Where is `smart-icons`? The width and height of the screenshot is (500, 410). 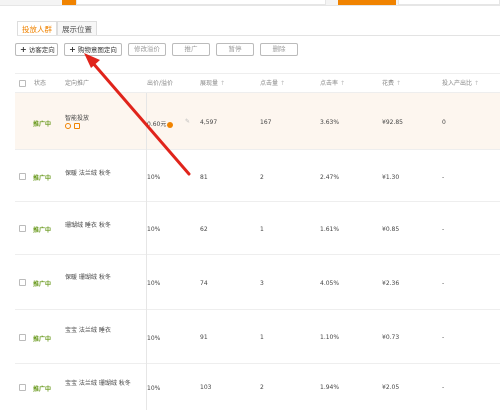
smart-icons is located at coordinates (72, 127).